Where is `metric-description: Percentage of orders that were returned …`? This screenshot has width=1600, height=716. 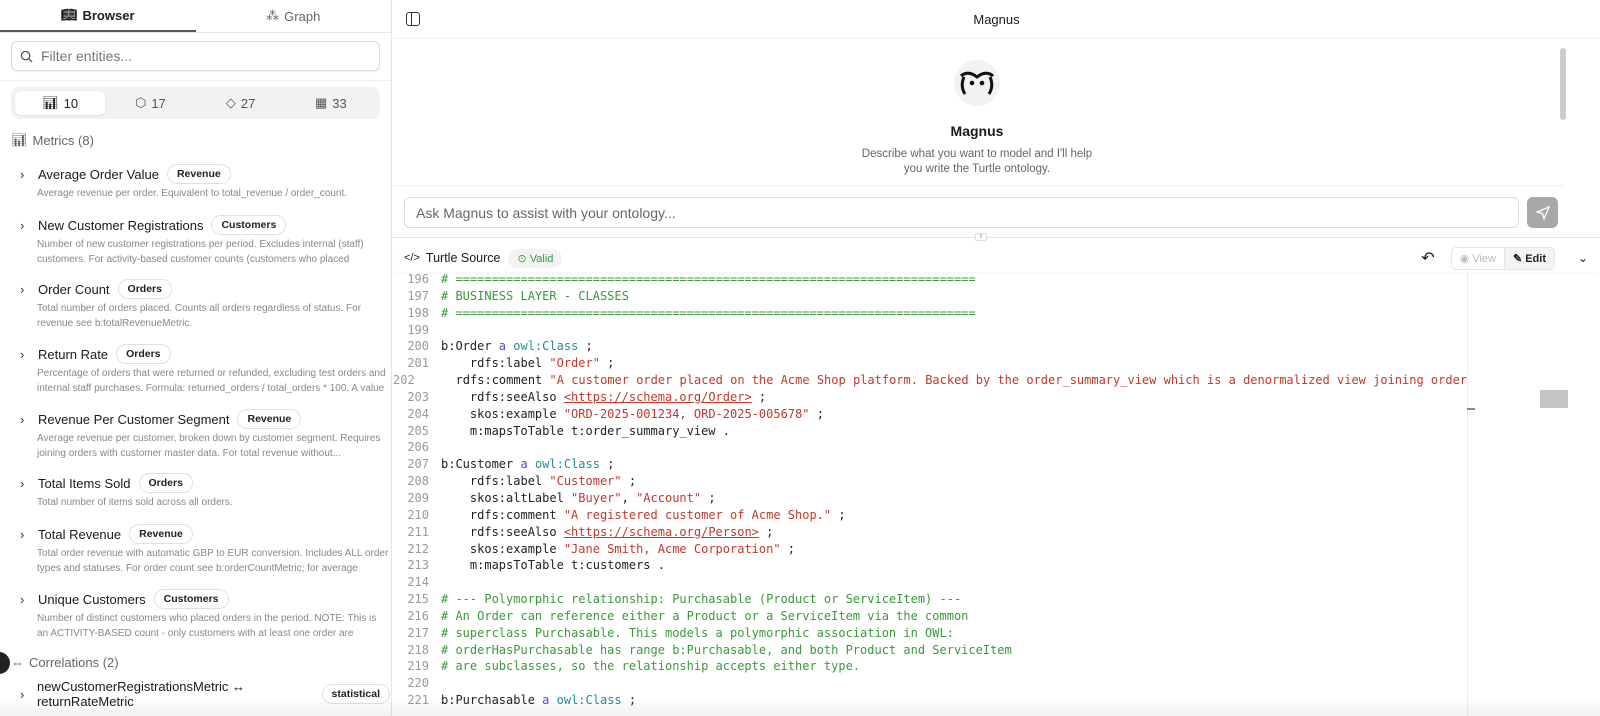 metric-description: Percentage of orders that were returned … is located at coordinates (211, 381).